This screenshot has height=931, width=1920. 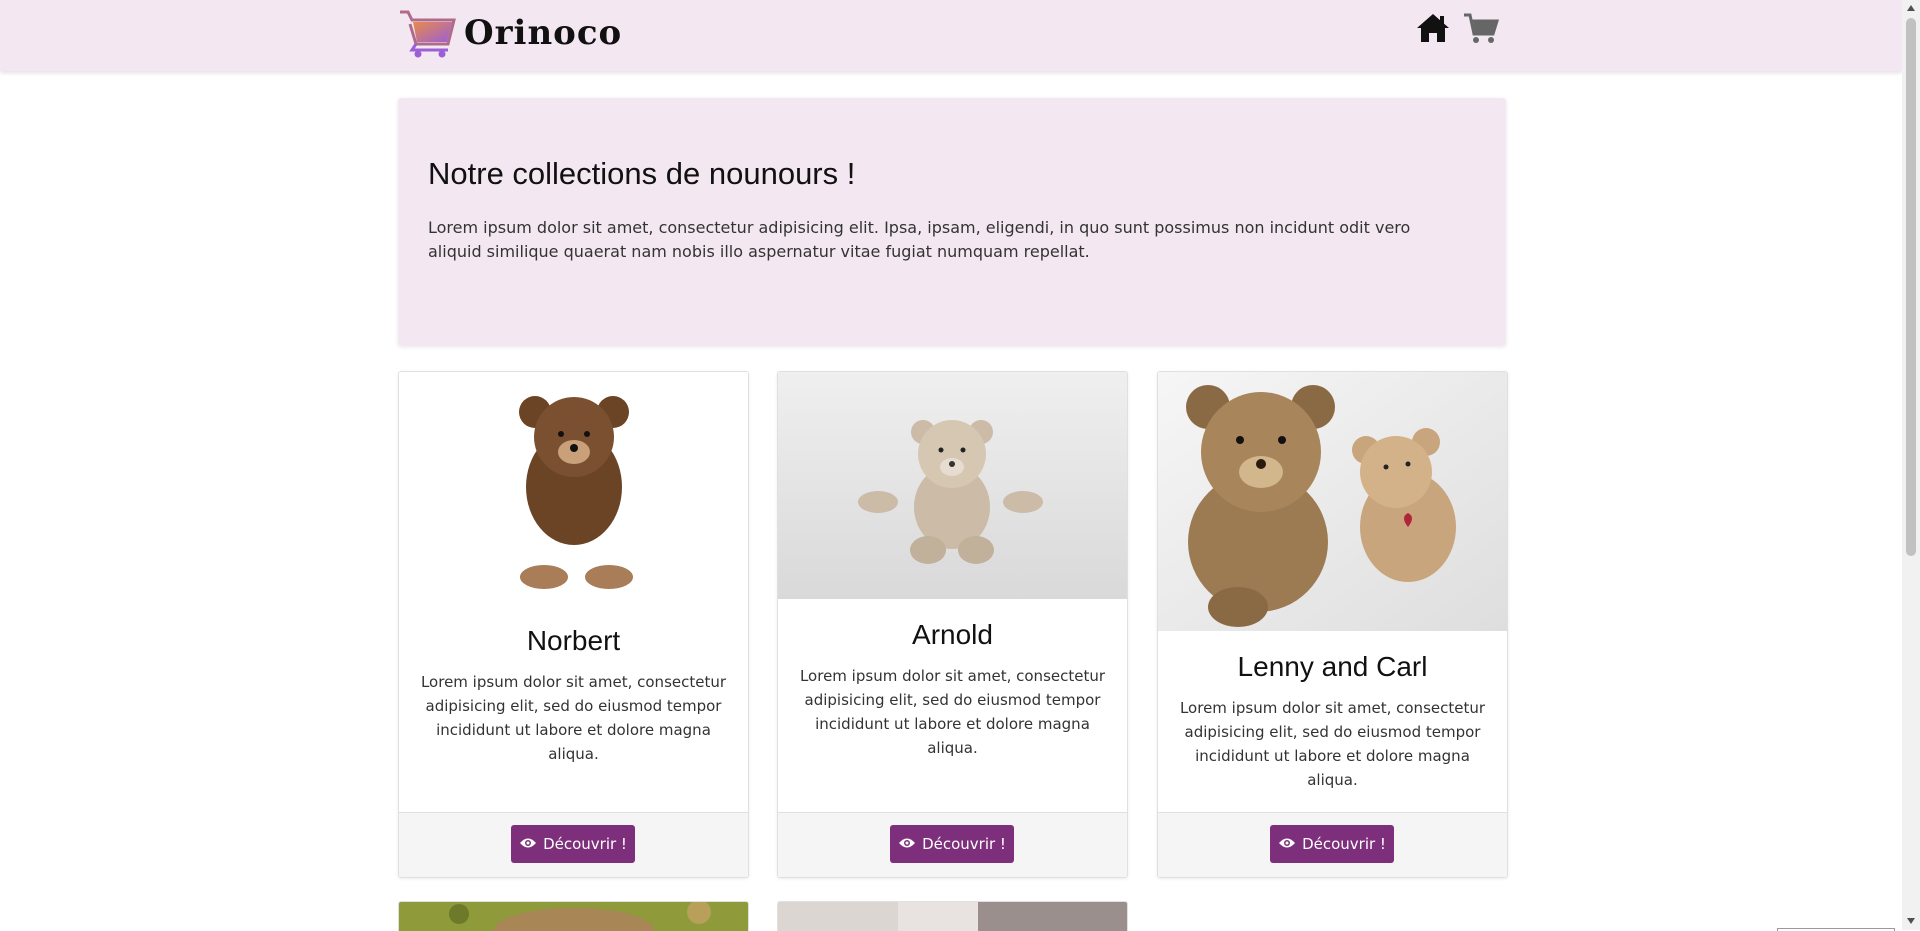 I want to click on cart-logo-icon, so click(x=428, y=34).